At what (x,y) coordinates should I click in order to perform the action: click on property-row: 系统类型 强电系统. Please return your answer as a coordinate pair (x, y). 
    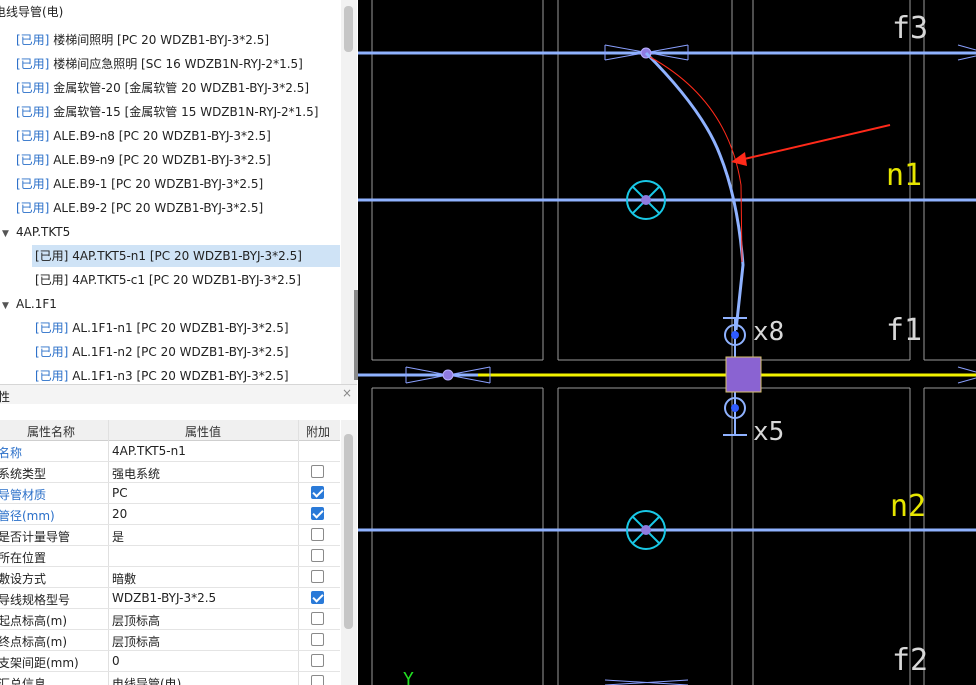
    Looking at the image, I should click on (170, 472).